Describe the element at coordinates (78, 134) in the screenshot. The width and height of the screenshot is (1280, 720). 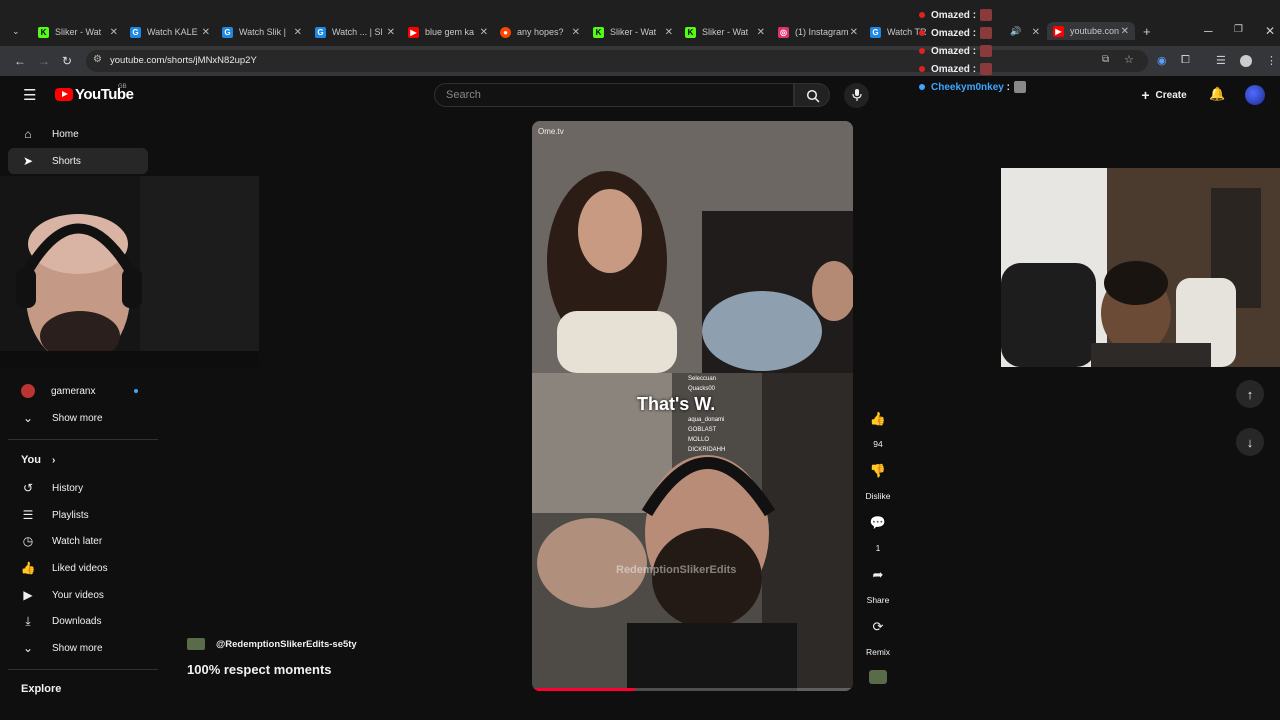
I see `sidebar-item-home: ⌂ Home` at that location.